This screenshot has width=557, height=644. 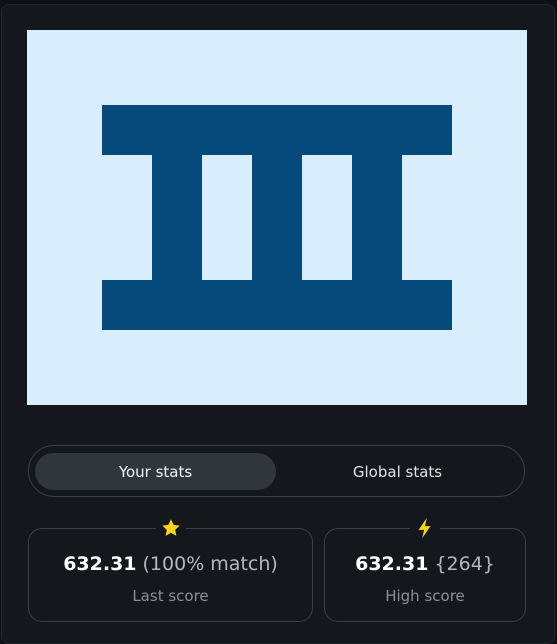 I want to click on high-score-count: {264}, so click(x=464, y=564).